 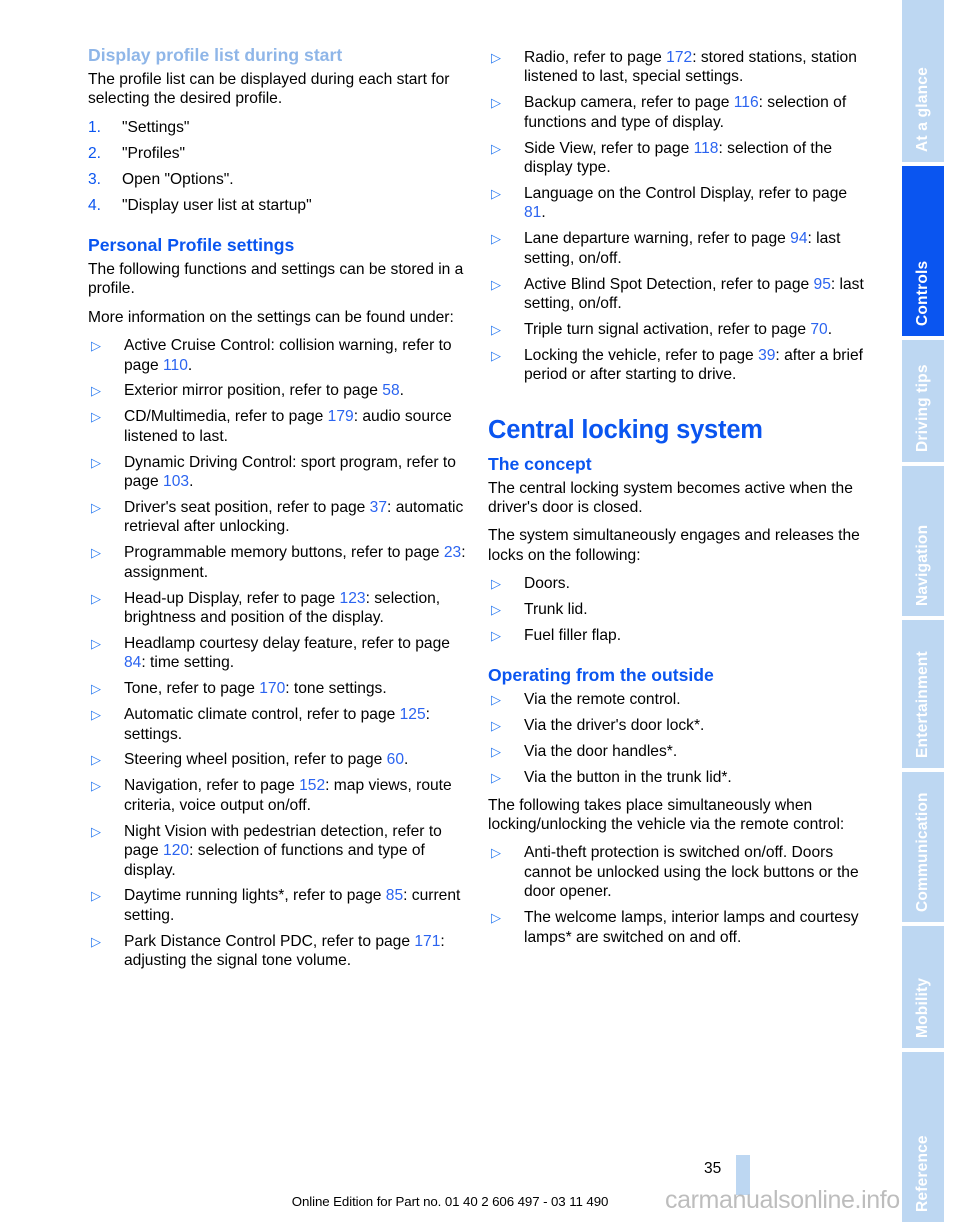 What do you see at coordinates (679, 57) in the screenshot?
I see `page-reference: 172` at bounding box center [679, 57].